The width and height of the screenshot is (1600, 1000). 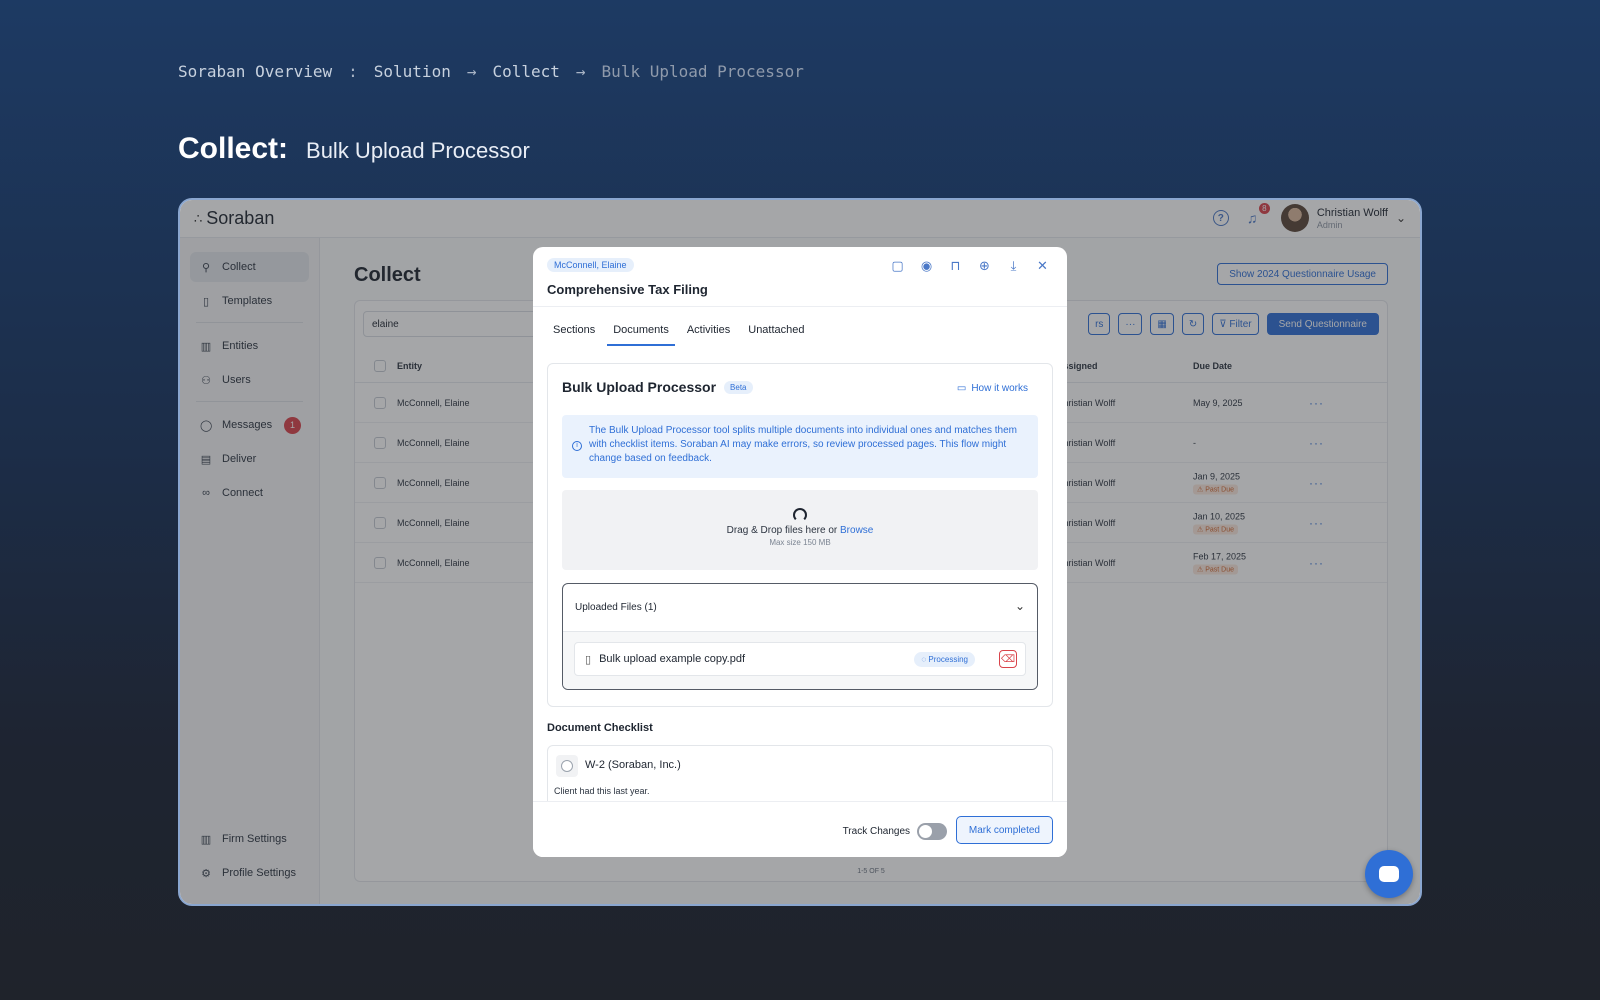 I want to click on page-heading: Collect: Bulk Upload Processor, so click(x=354, y=149).